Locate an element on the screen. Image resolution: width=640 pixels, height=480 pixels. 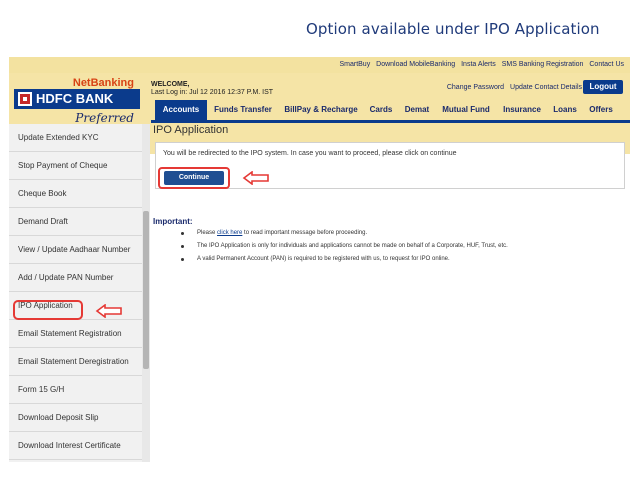
sidebar-item-update-kyc: Update Extended KYC is located at coordinates (75, 138).